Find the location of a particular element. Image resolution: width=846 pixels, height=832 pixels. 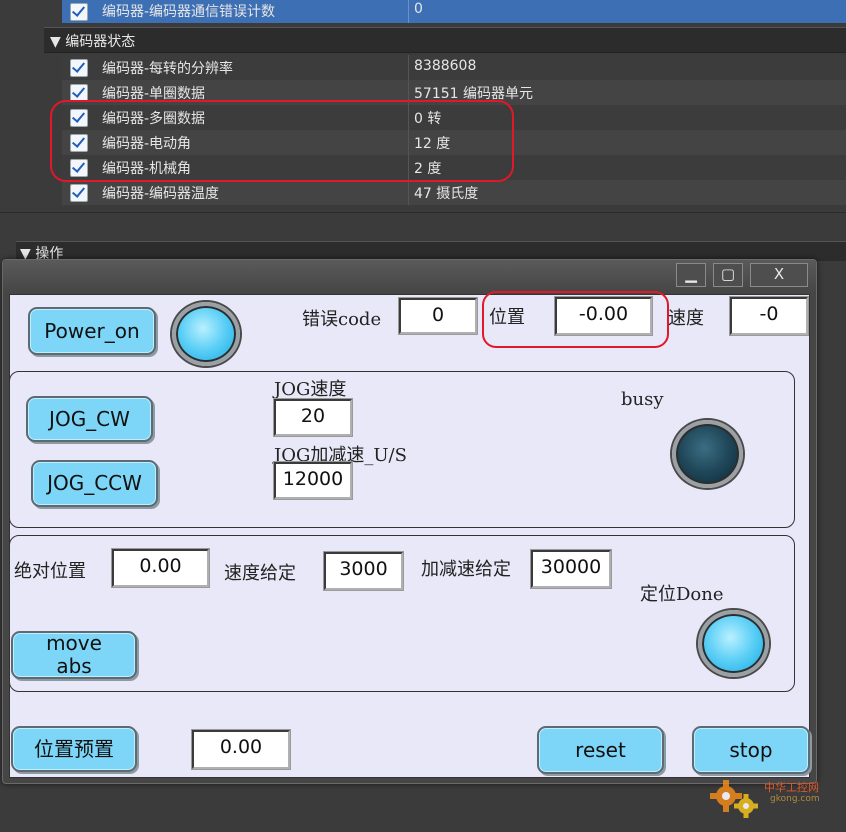

minimize-icon: ▁ is located at coordinates (691, 274).